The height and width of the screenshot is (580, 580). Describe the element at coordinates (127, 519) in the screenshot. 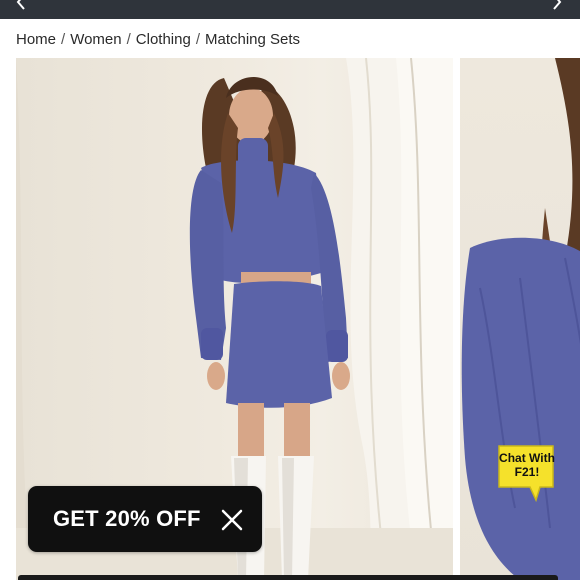

I see `promo-label: GET 20% OFF` at that location.